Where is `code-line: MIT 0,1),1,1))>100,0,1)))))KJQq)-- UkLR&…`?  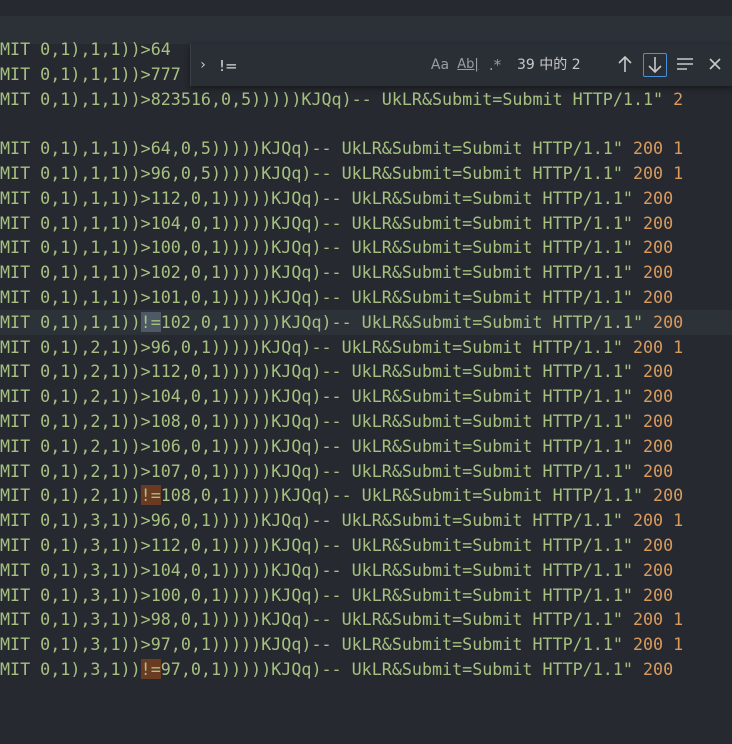
code-line: MIT 0,1),1,1))>100,0,1)))))KJQq)-- UkLR&… is located at coordinates (336, 247).